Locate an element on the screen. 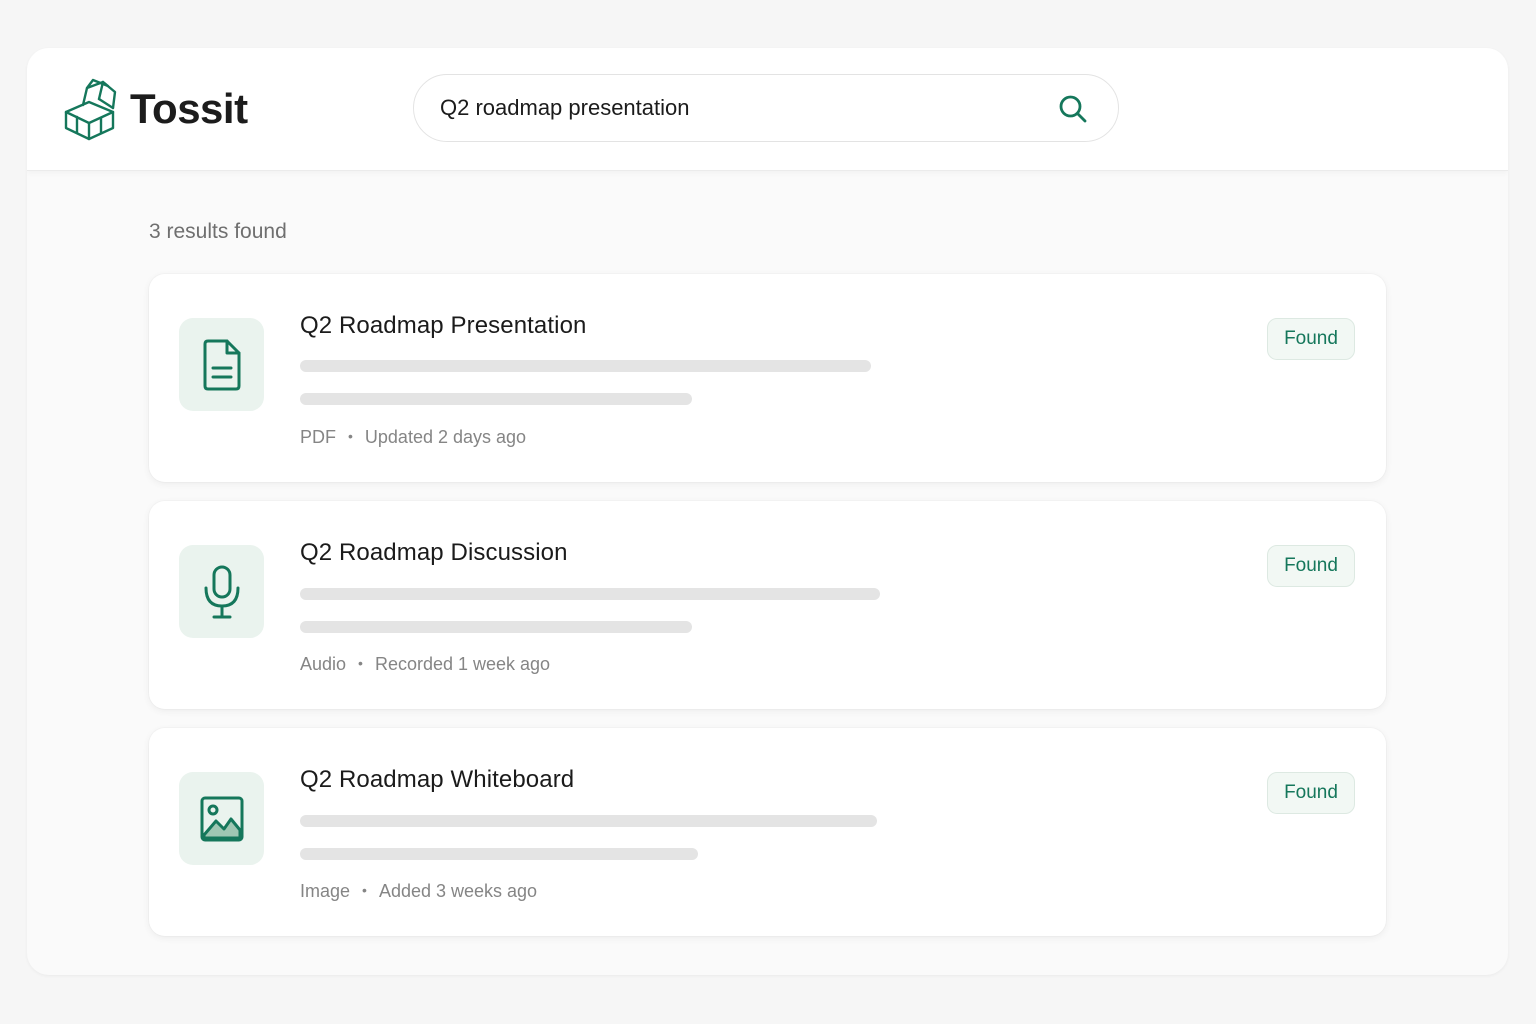  document-icon is located at coordinates (221, 364).